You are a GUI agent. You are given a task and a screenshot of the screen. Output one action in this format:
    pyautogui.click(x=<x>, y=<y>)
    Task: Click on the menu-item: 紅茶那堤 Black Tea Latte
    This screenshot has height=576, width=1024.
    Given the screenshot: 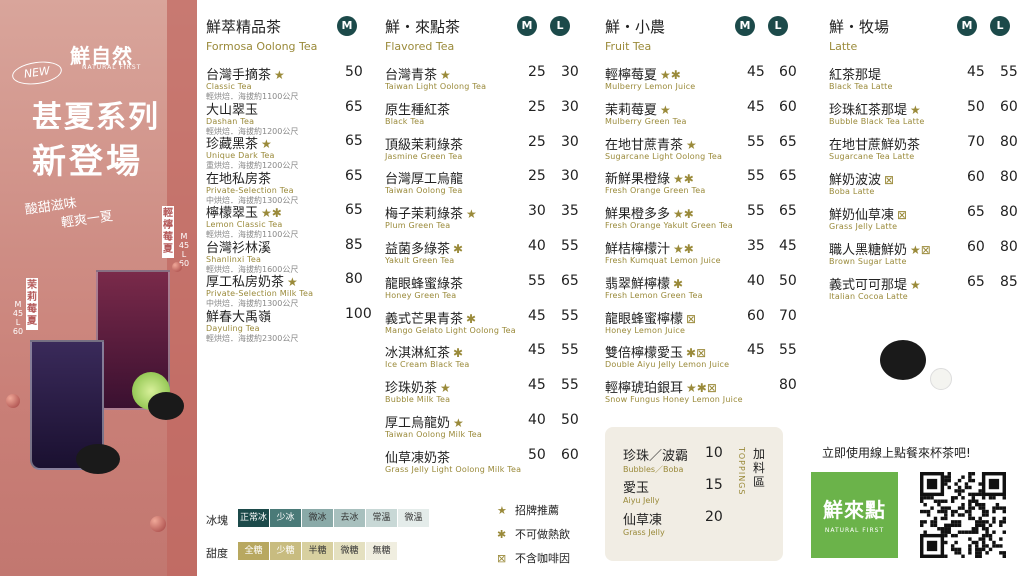 What is the action you would take?
    pyautogui.click(x=861, y=77)
    